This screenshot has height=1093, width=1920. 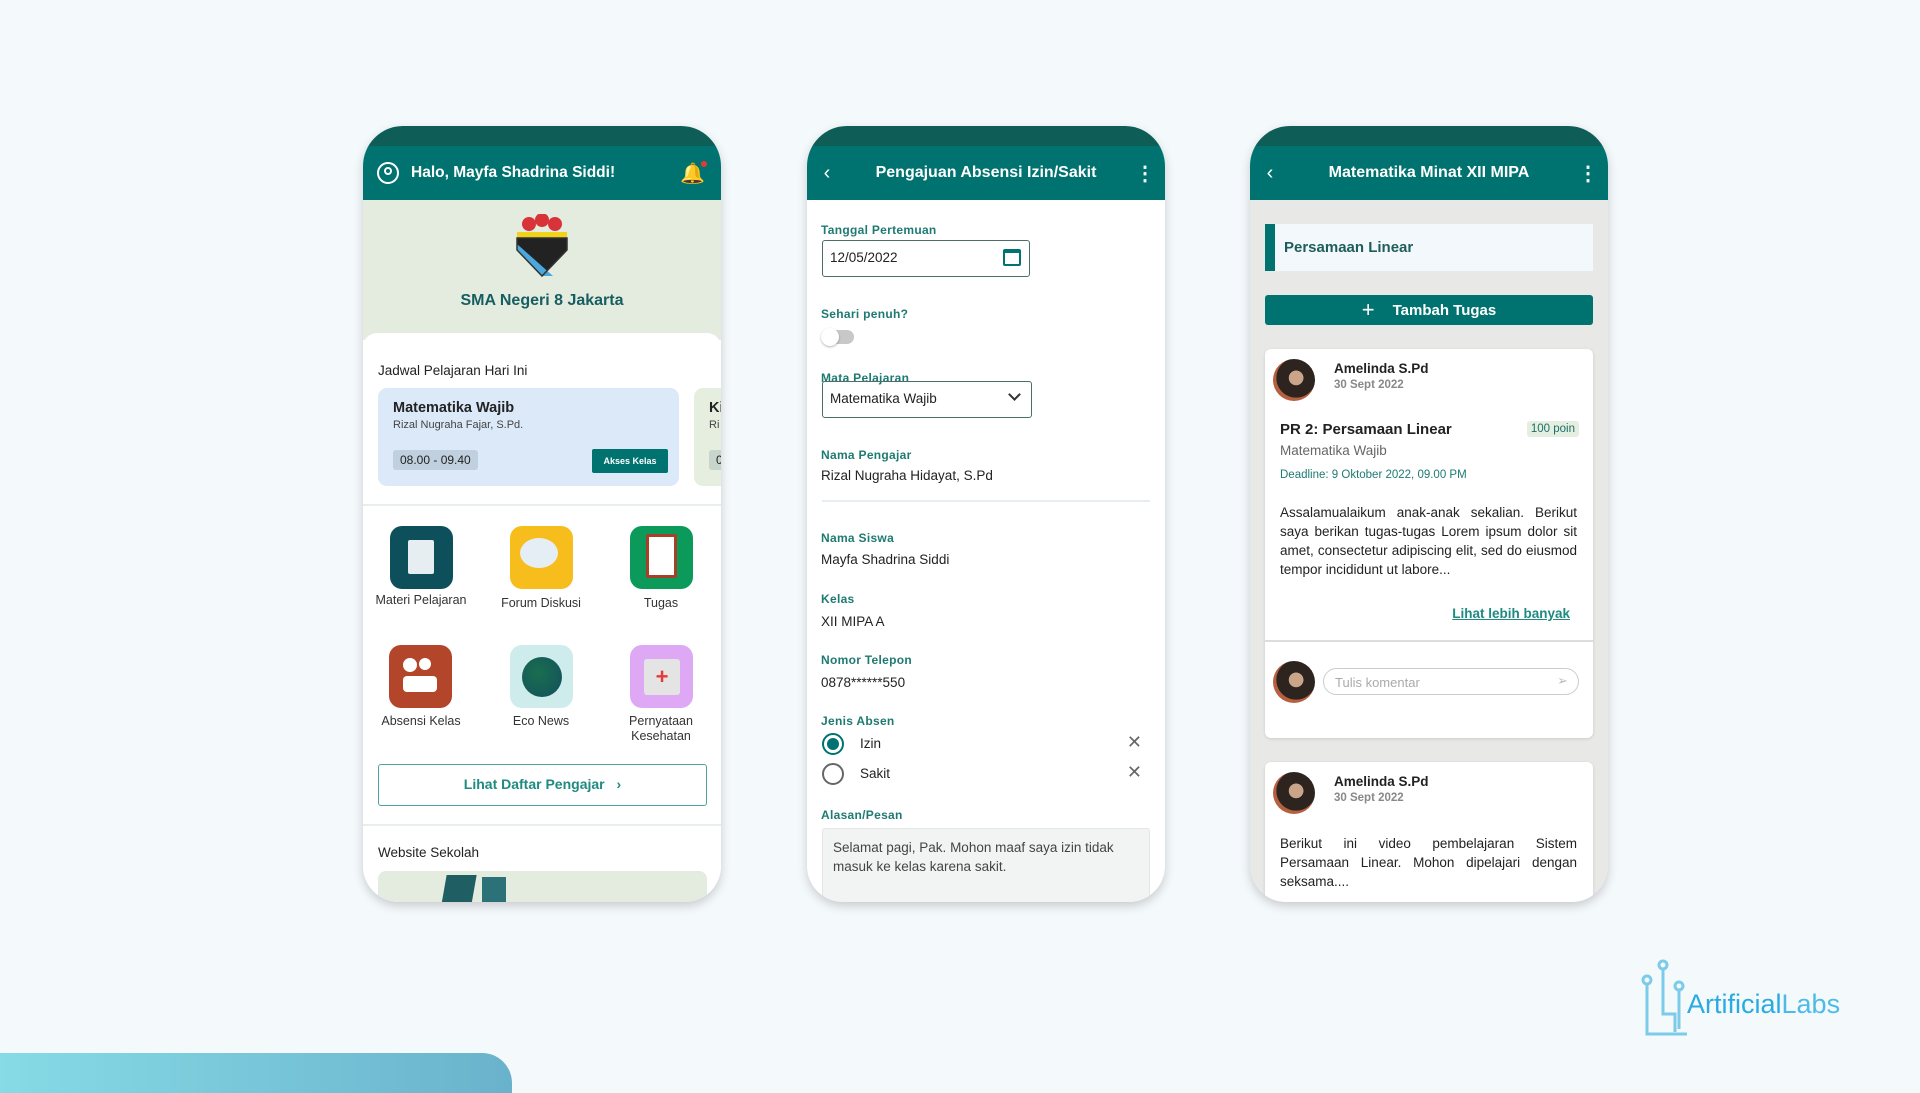 What do you see at coordinates (1014, 394) in the screenshot?
I see `chevron-down-icon` at bounding box center [1014, 394].